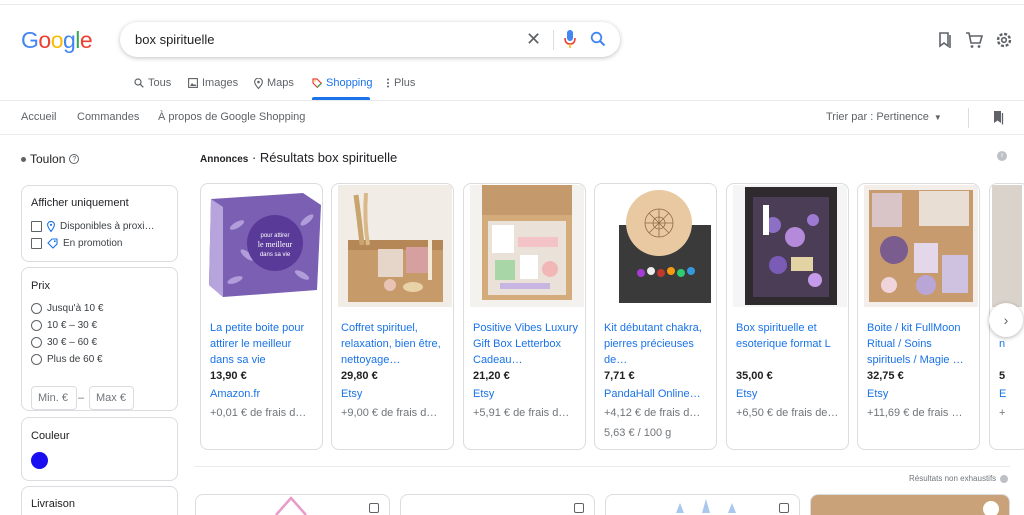 The width and height of the screenshot is (1024, 515). Describe the element at coordinates (111, 398) in the screenshot. I see `max-price-input: Max €` at that location.